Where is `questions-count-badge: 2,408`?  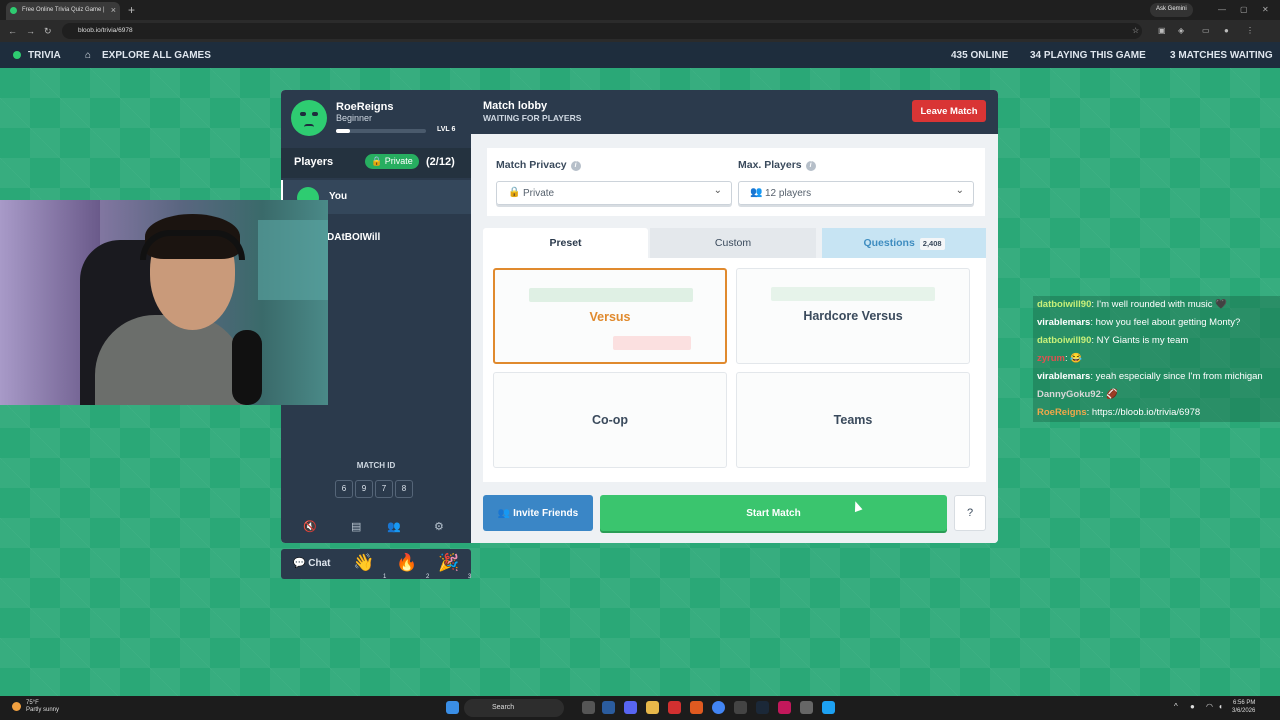 questions-count-badge: 2,408 is located at coordinates (932, 244).